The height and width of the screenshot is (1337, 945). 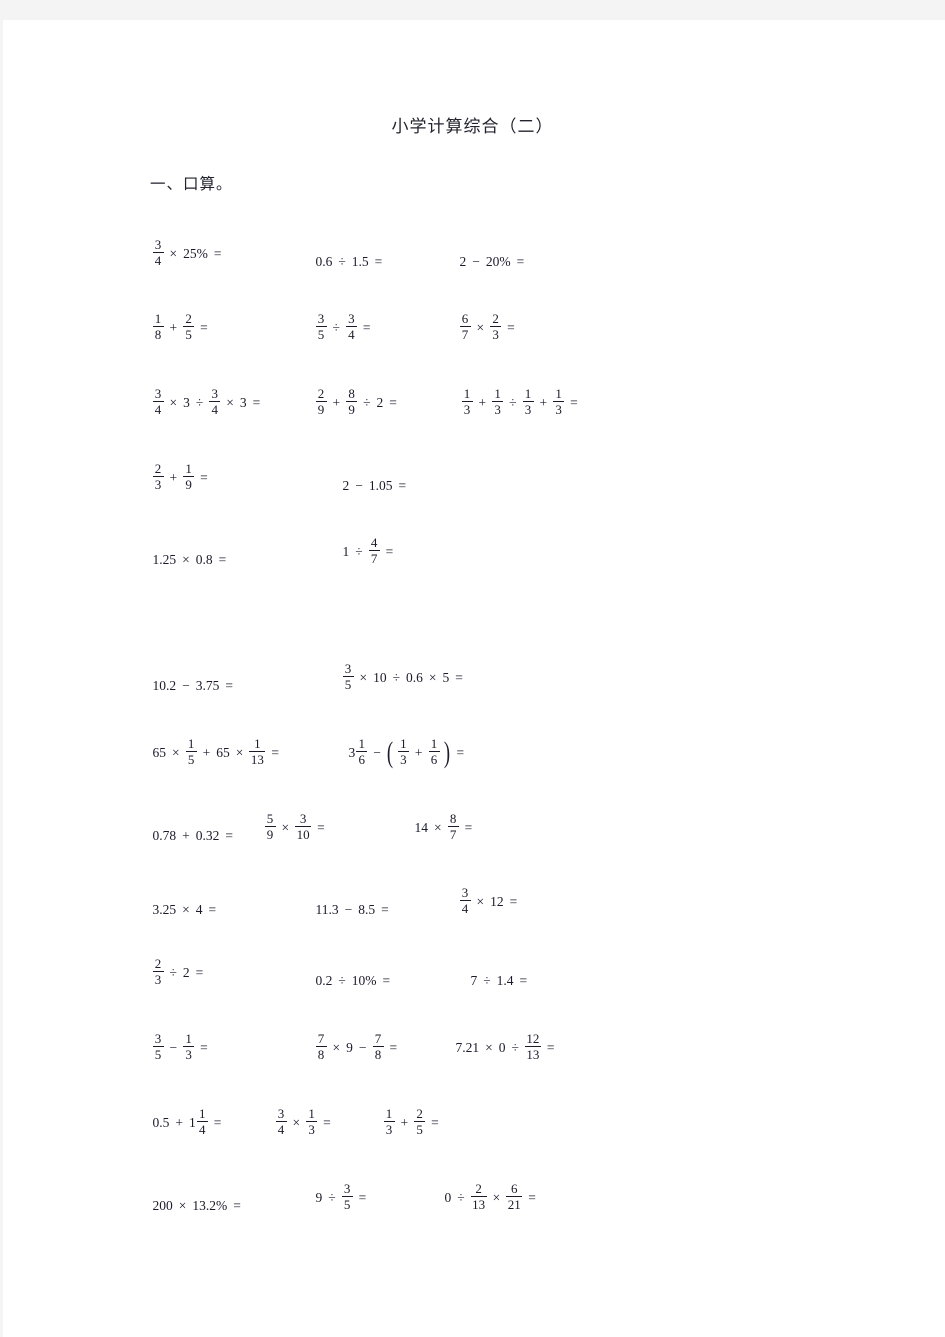 What do you see at coordinates (243, 402) in the screenshot?
I see `value-3: 3` at bounding box center [243, 402].